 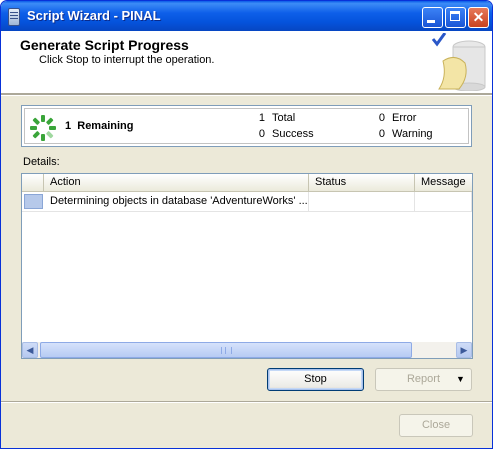 I want to click on scroll-right-button: ▶, so click(x=464, y=350).